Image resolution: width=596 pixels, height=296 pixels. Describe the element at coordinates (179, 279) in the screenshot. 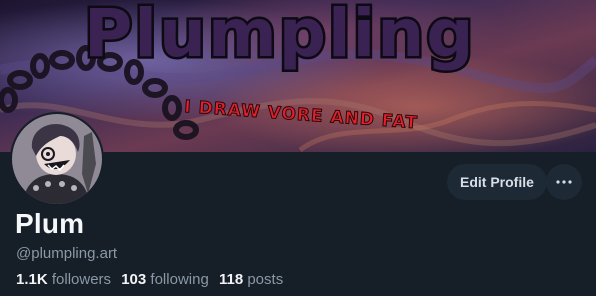

I see `following-label: following` at that location.